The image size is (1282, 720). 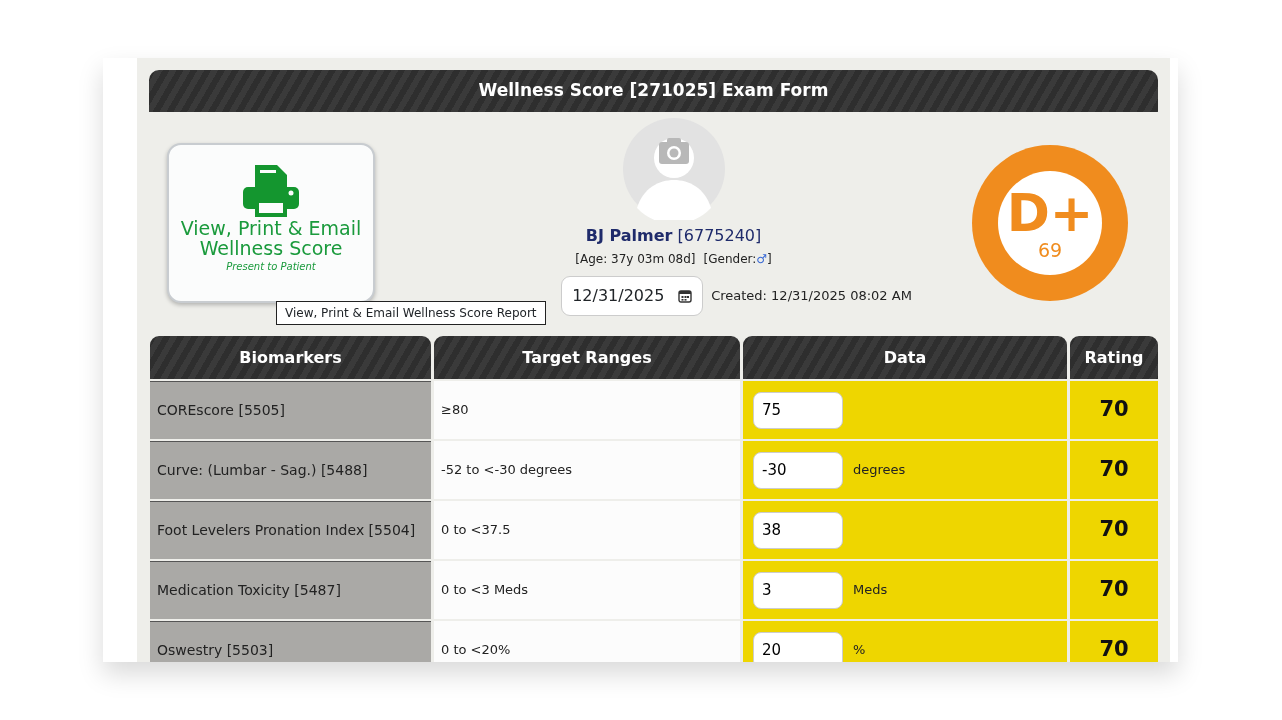 What do you see at coordinates (798, 590) in the screenshot?
I see `value-input: 3` at bounding box center [798, 590].